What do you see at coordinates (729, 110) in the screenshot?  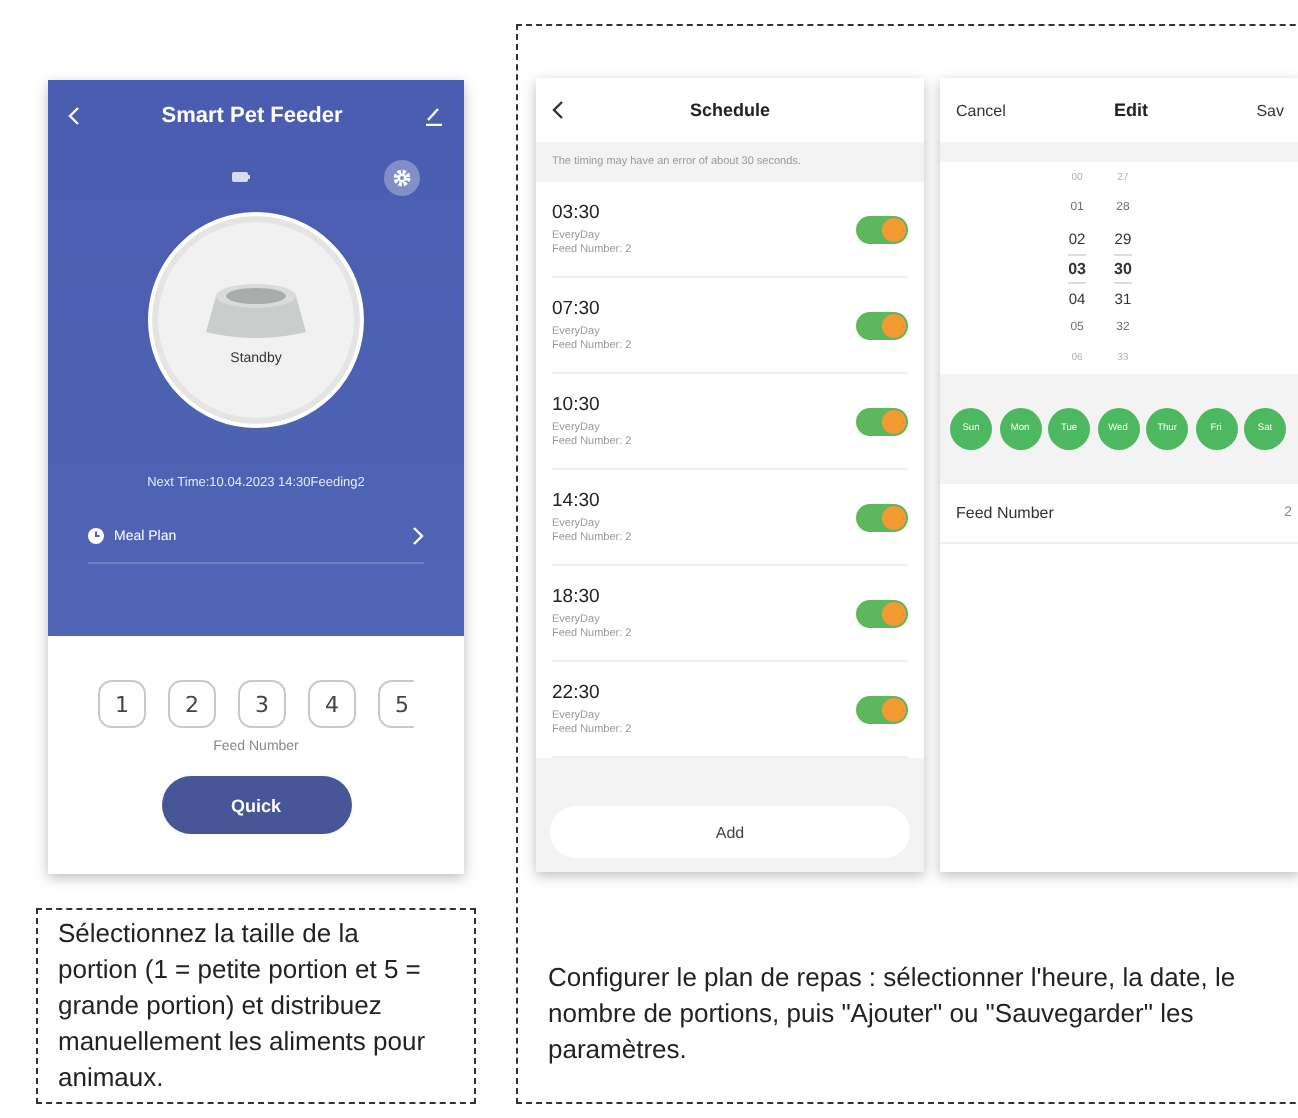 I see `screen-title: Schedule` at bounding box center [729, 110].